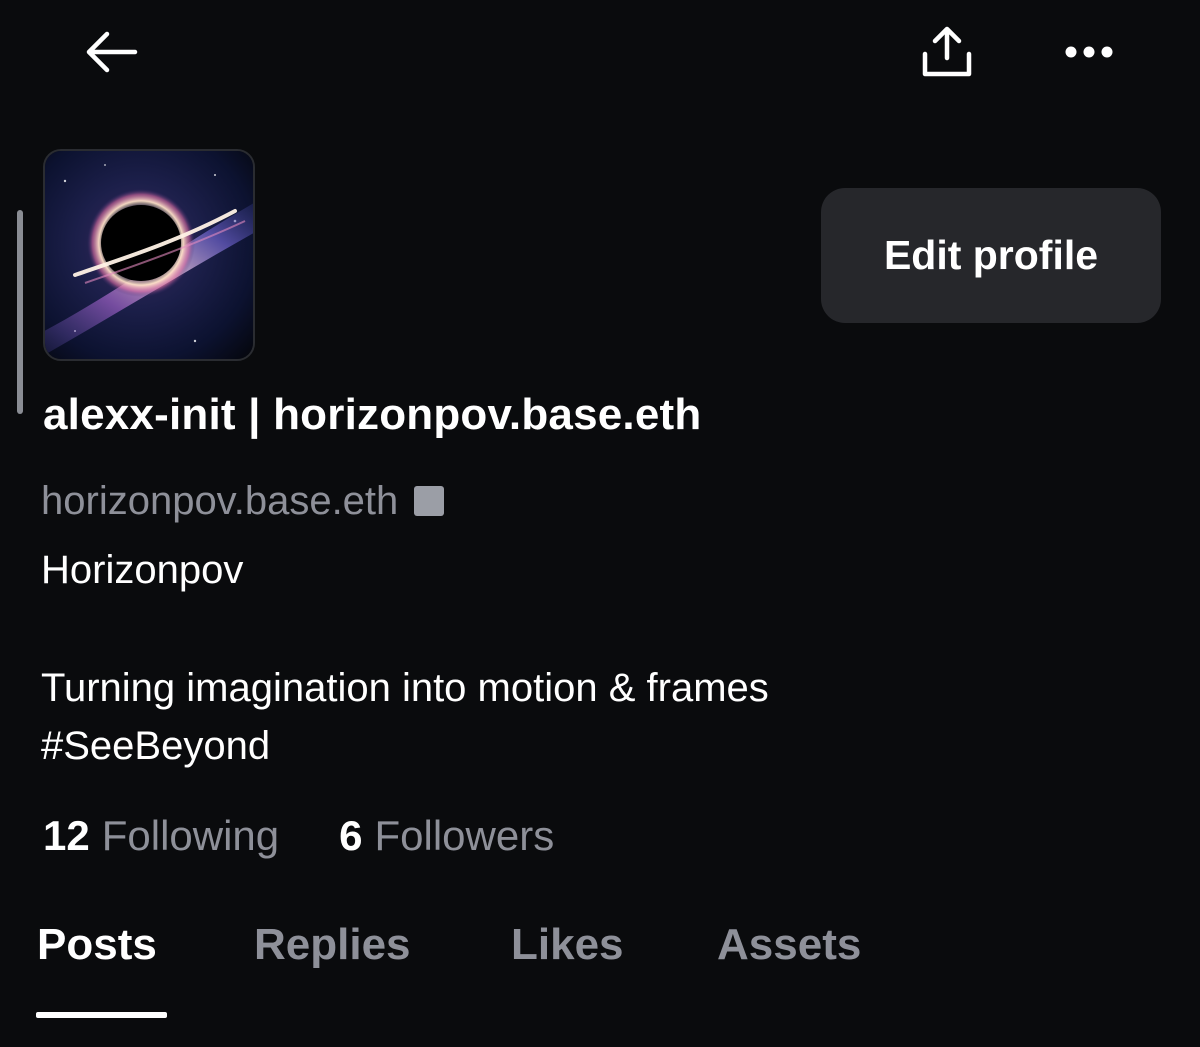 The height and width of the screenshot is (1047, 1200). What do you see at coordinates (405, 688) in the screenshot?
I see `bio-line: Turning imagination into motion & frames` at bounding box center [405, 688].